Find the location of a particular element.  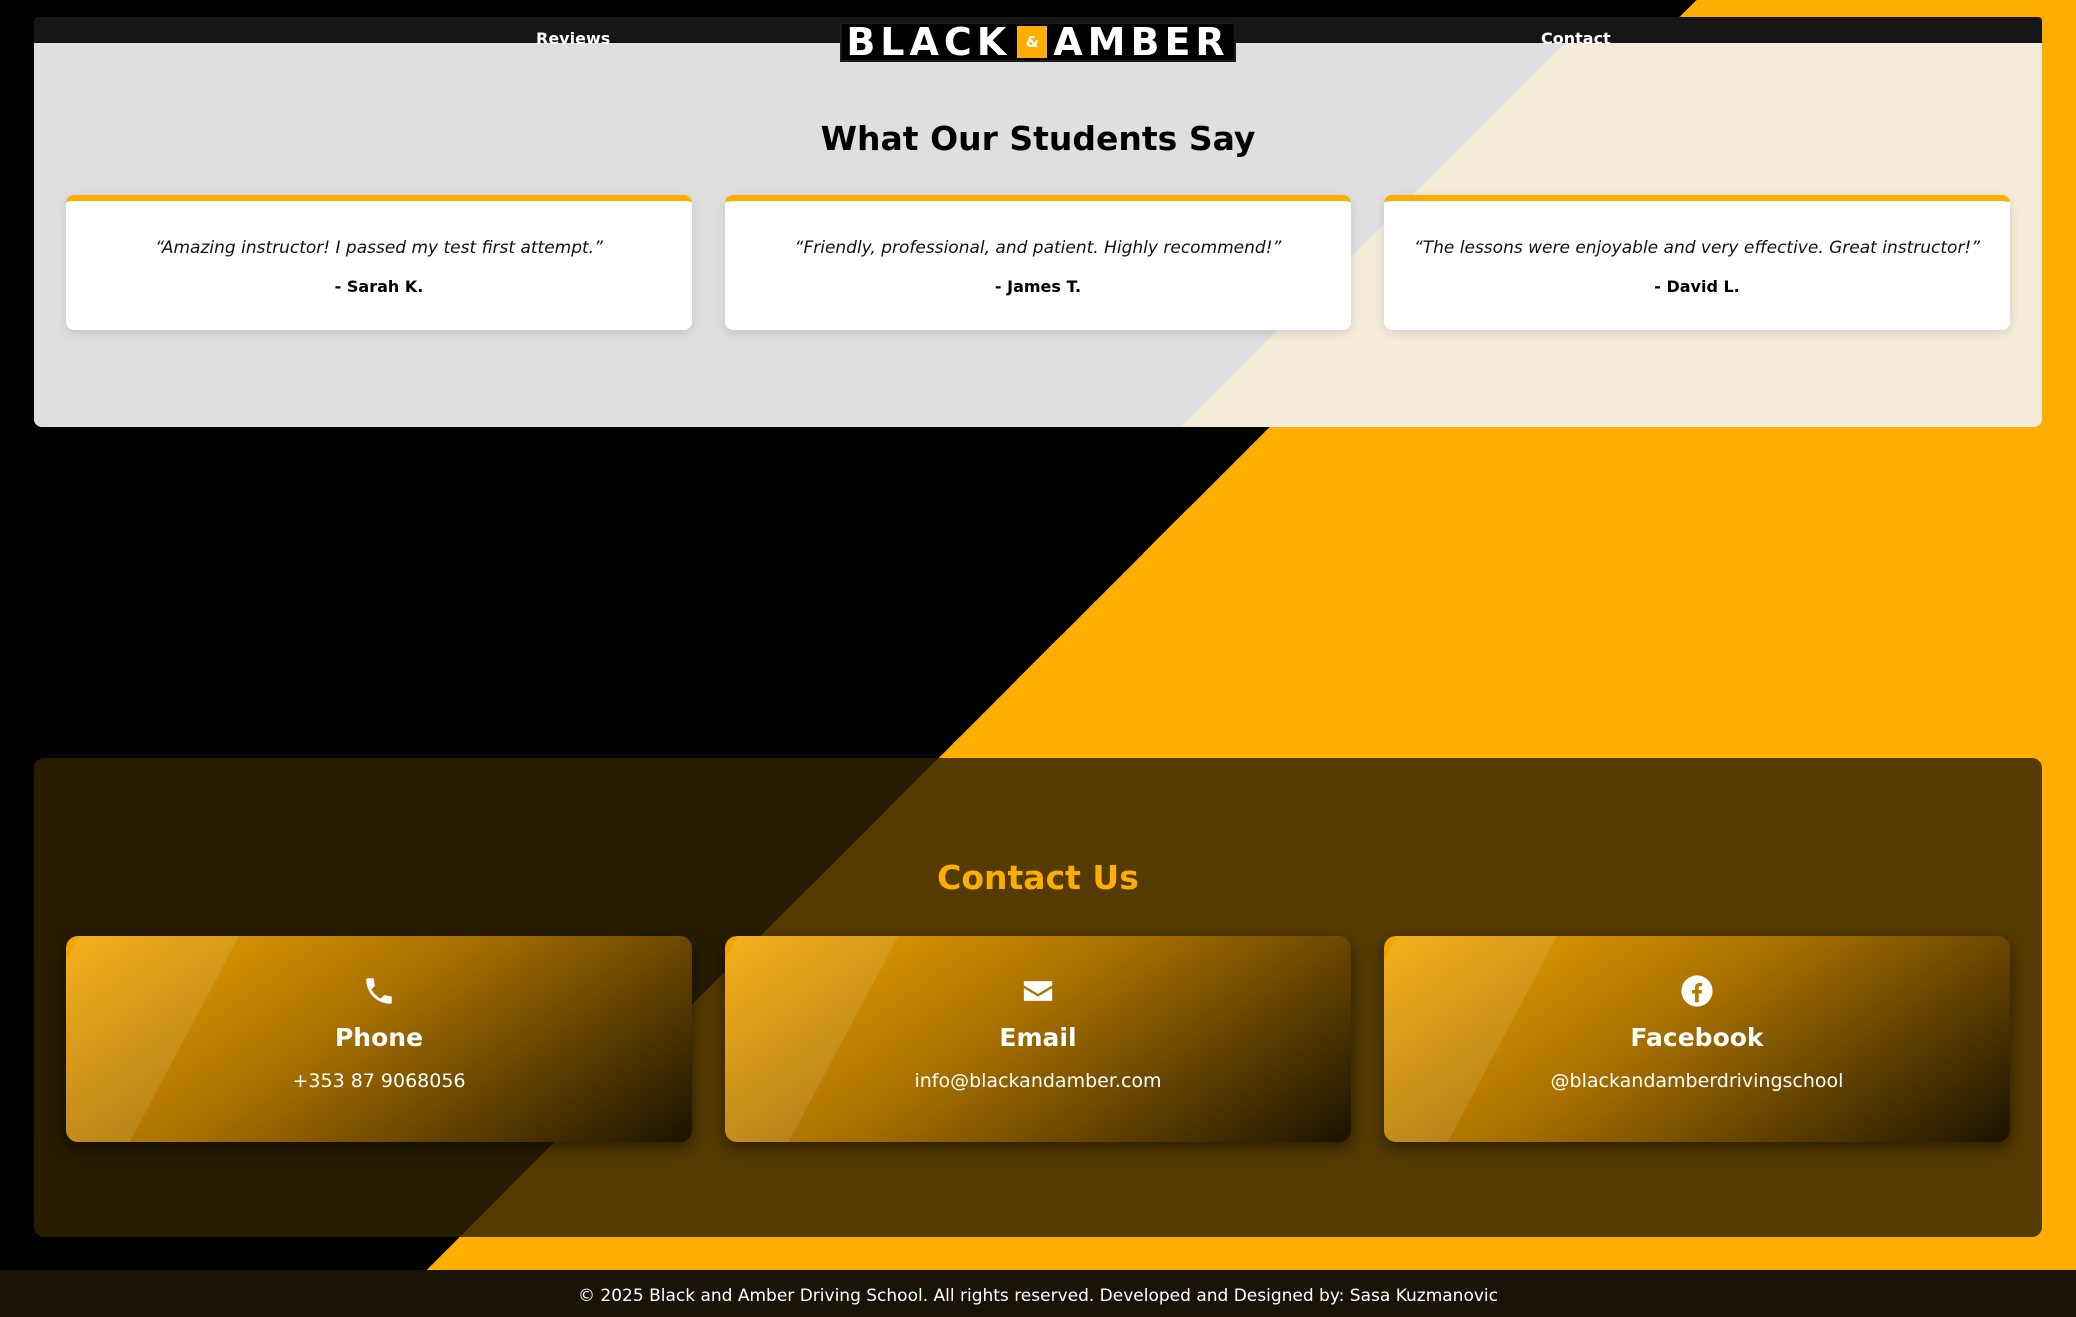

contact-card-value: @blackandamberdrivingschool is located at coordinates (1697, 1081).